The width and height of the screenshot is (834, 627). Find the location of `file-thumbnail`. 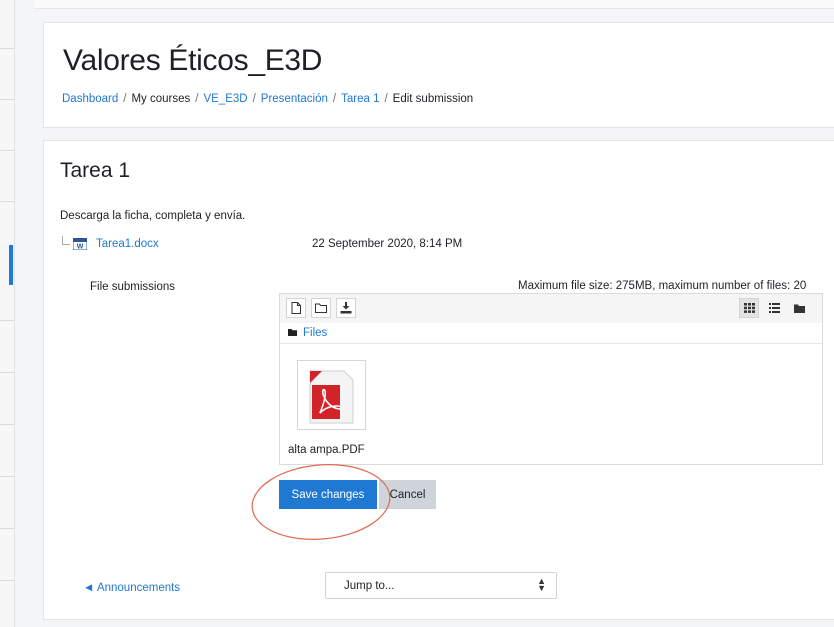

file-thumbnail is located at coordinates (331, 395).